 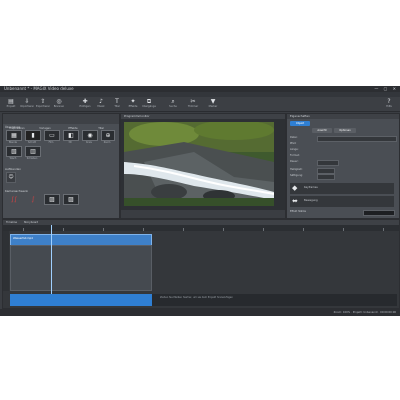 I want to click on toolbar-title-button: T Titel, so click(x=117, y=104).